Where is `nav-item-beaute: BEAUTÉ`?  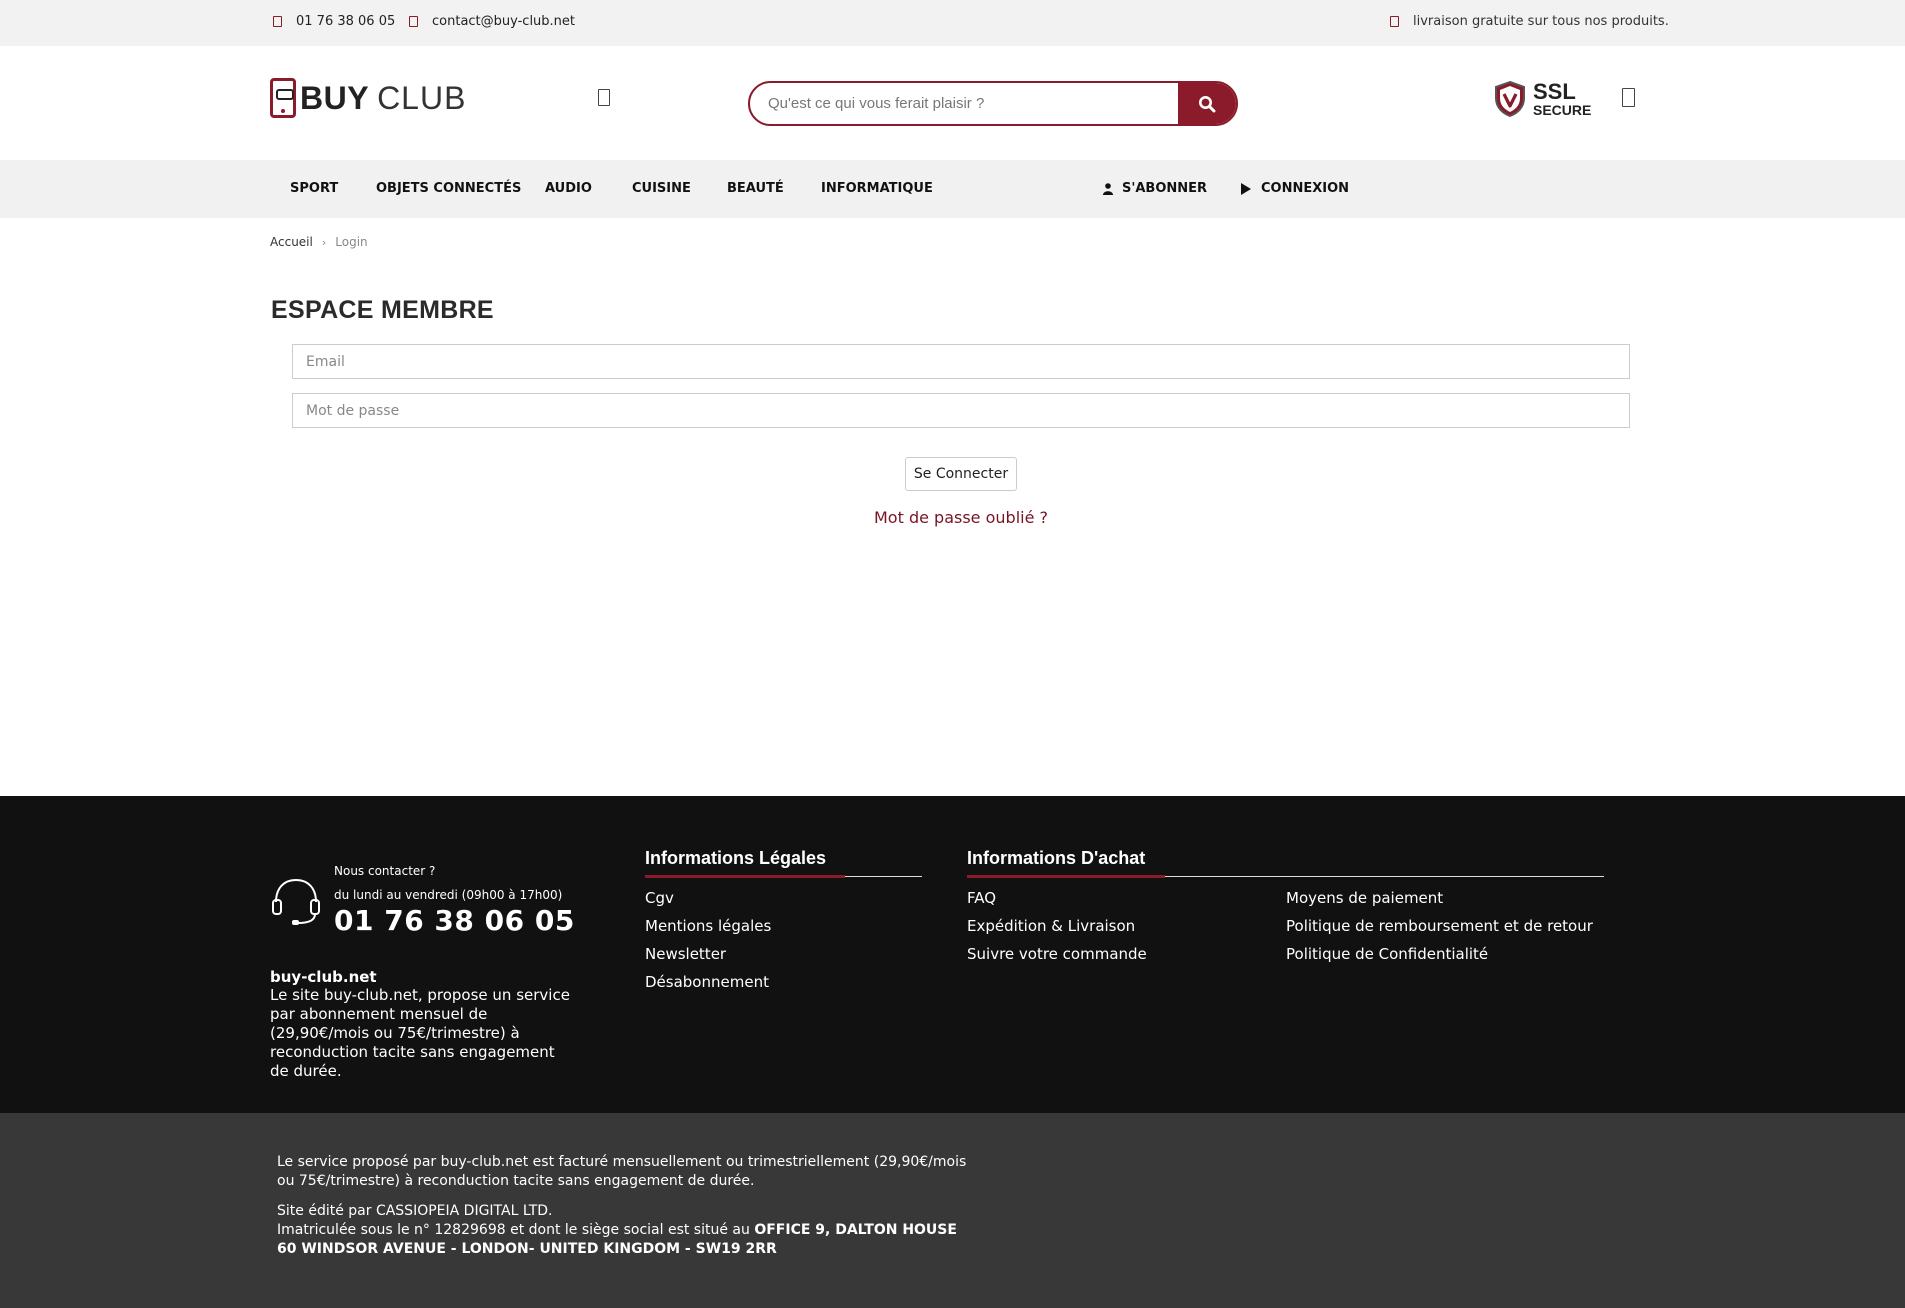 nav-item-beaute: BEAUTÉ is located at coordinates (755, 188).